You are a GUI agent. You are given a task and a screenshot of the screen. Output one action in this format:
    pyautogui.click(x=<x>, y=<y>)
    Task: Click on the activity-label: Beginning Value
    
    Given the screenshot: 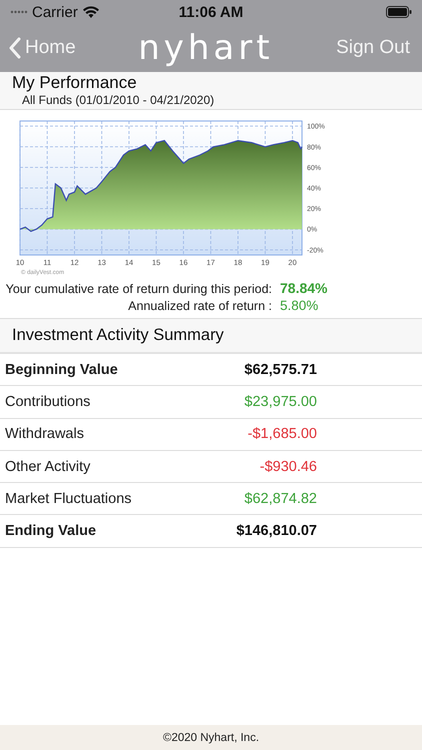 What is the action you would take?
    pyautogui.click(x=62, y=370)
    